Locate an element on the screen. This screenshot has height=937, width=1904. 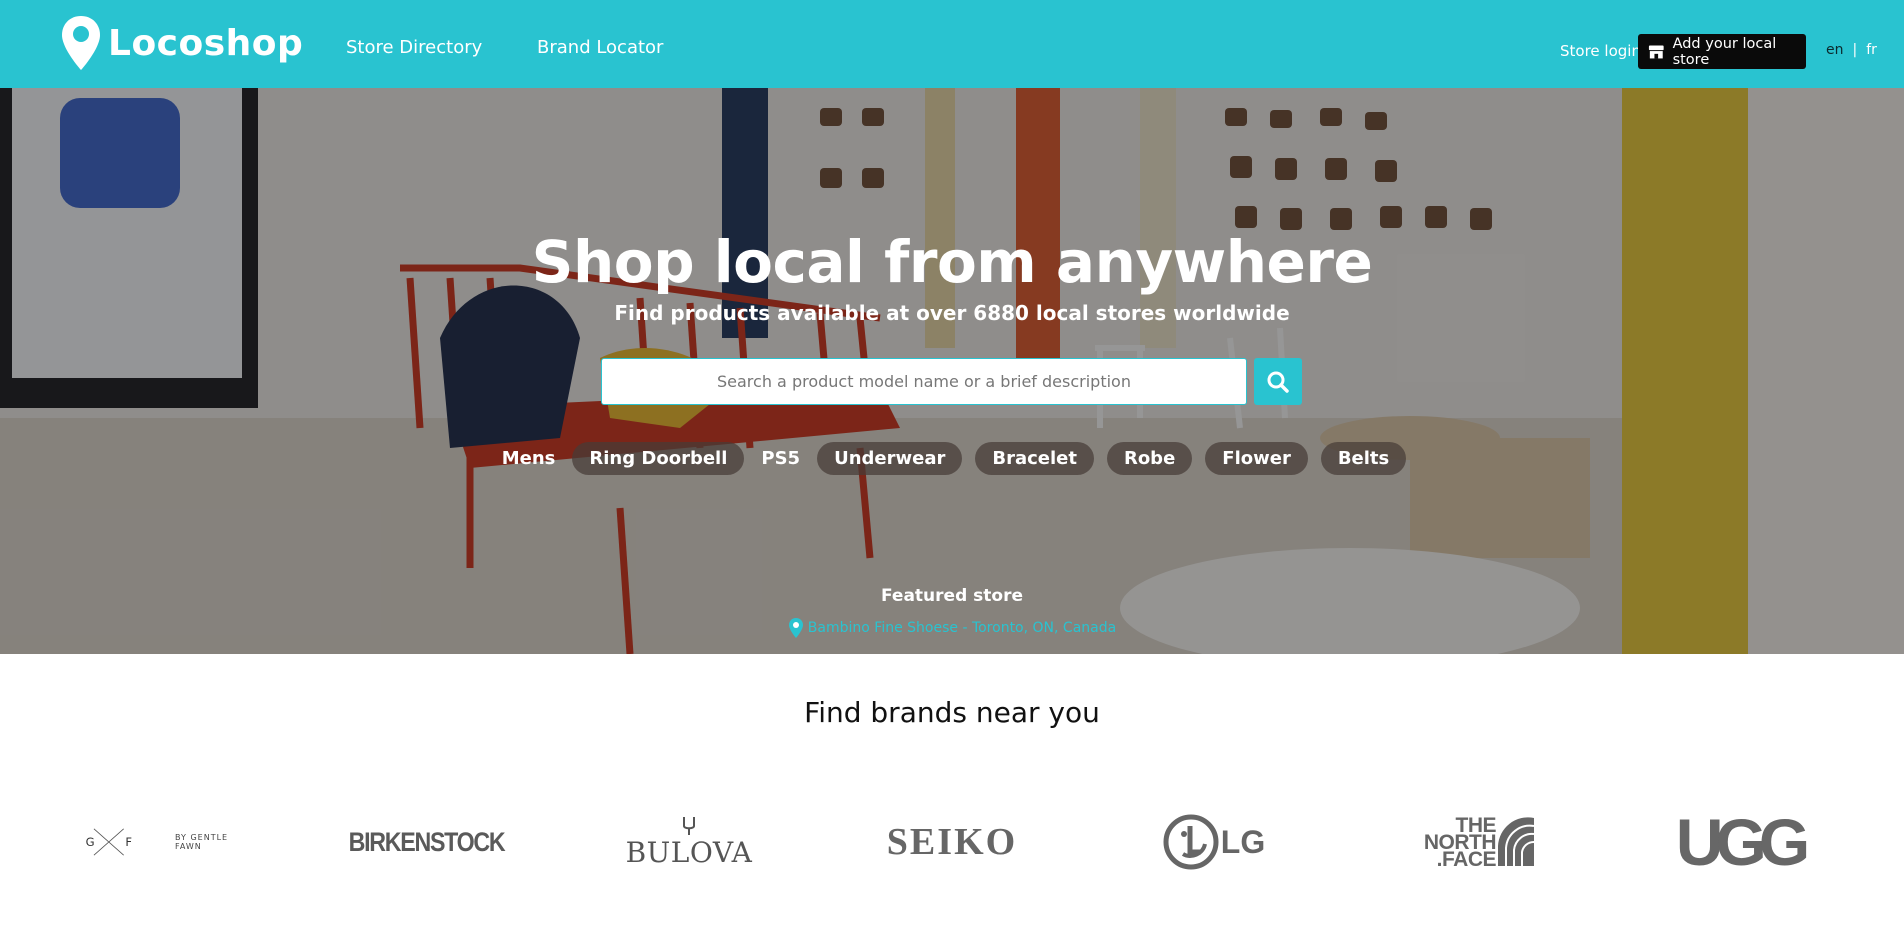
site-logo: Locoshop is located at coordinates (181, 43).